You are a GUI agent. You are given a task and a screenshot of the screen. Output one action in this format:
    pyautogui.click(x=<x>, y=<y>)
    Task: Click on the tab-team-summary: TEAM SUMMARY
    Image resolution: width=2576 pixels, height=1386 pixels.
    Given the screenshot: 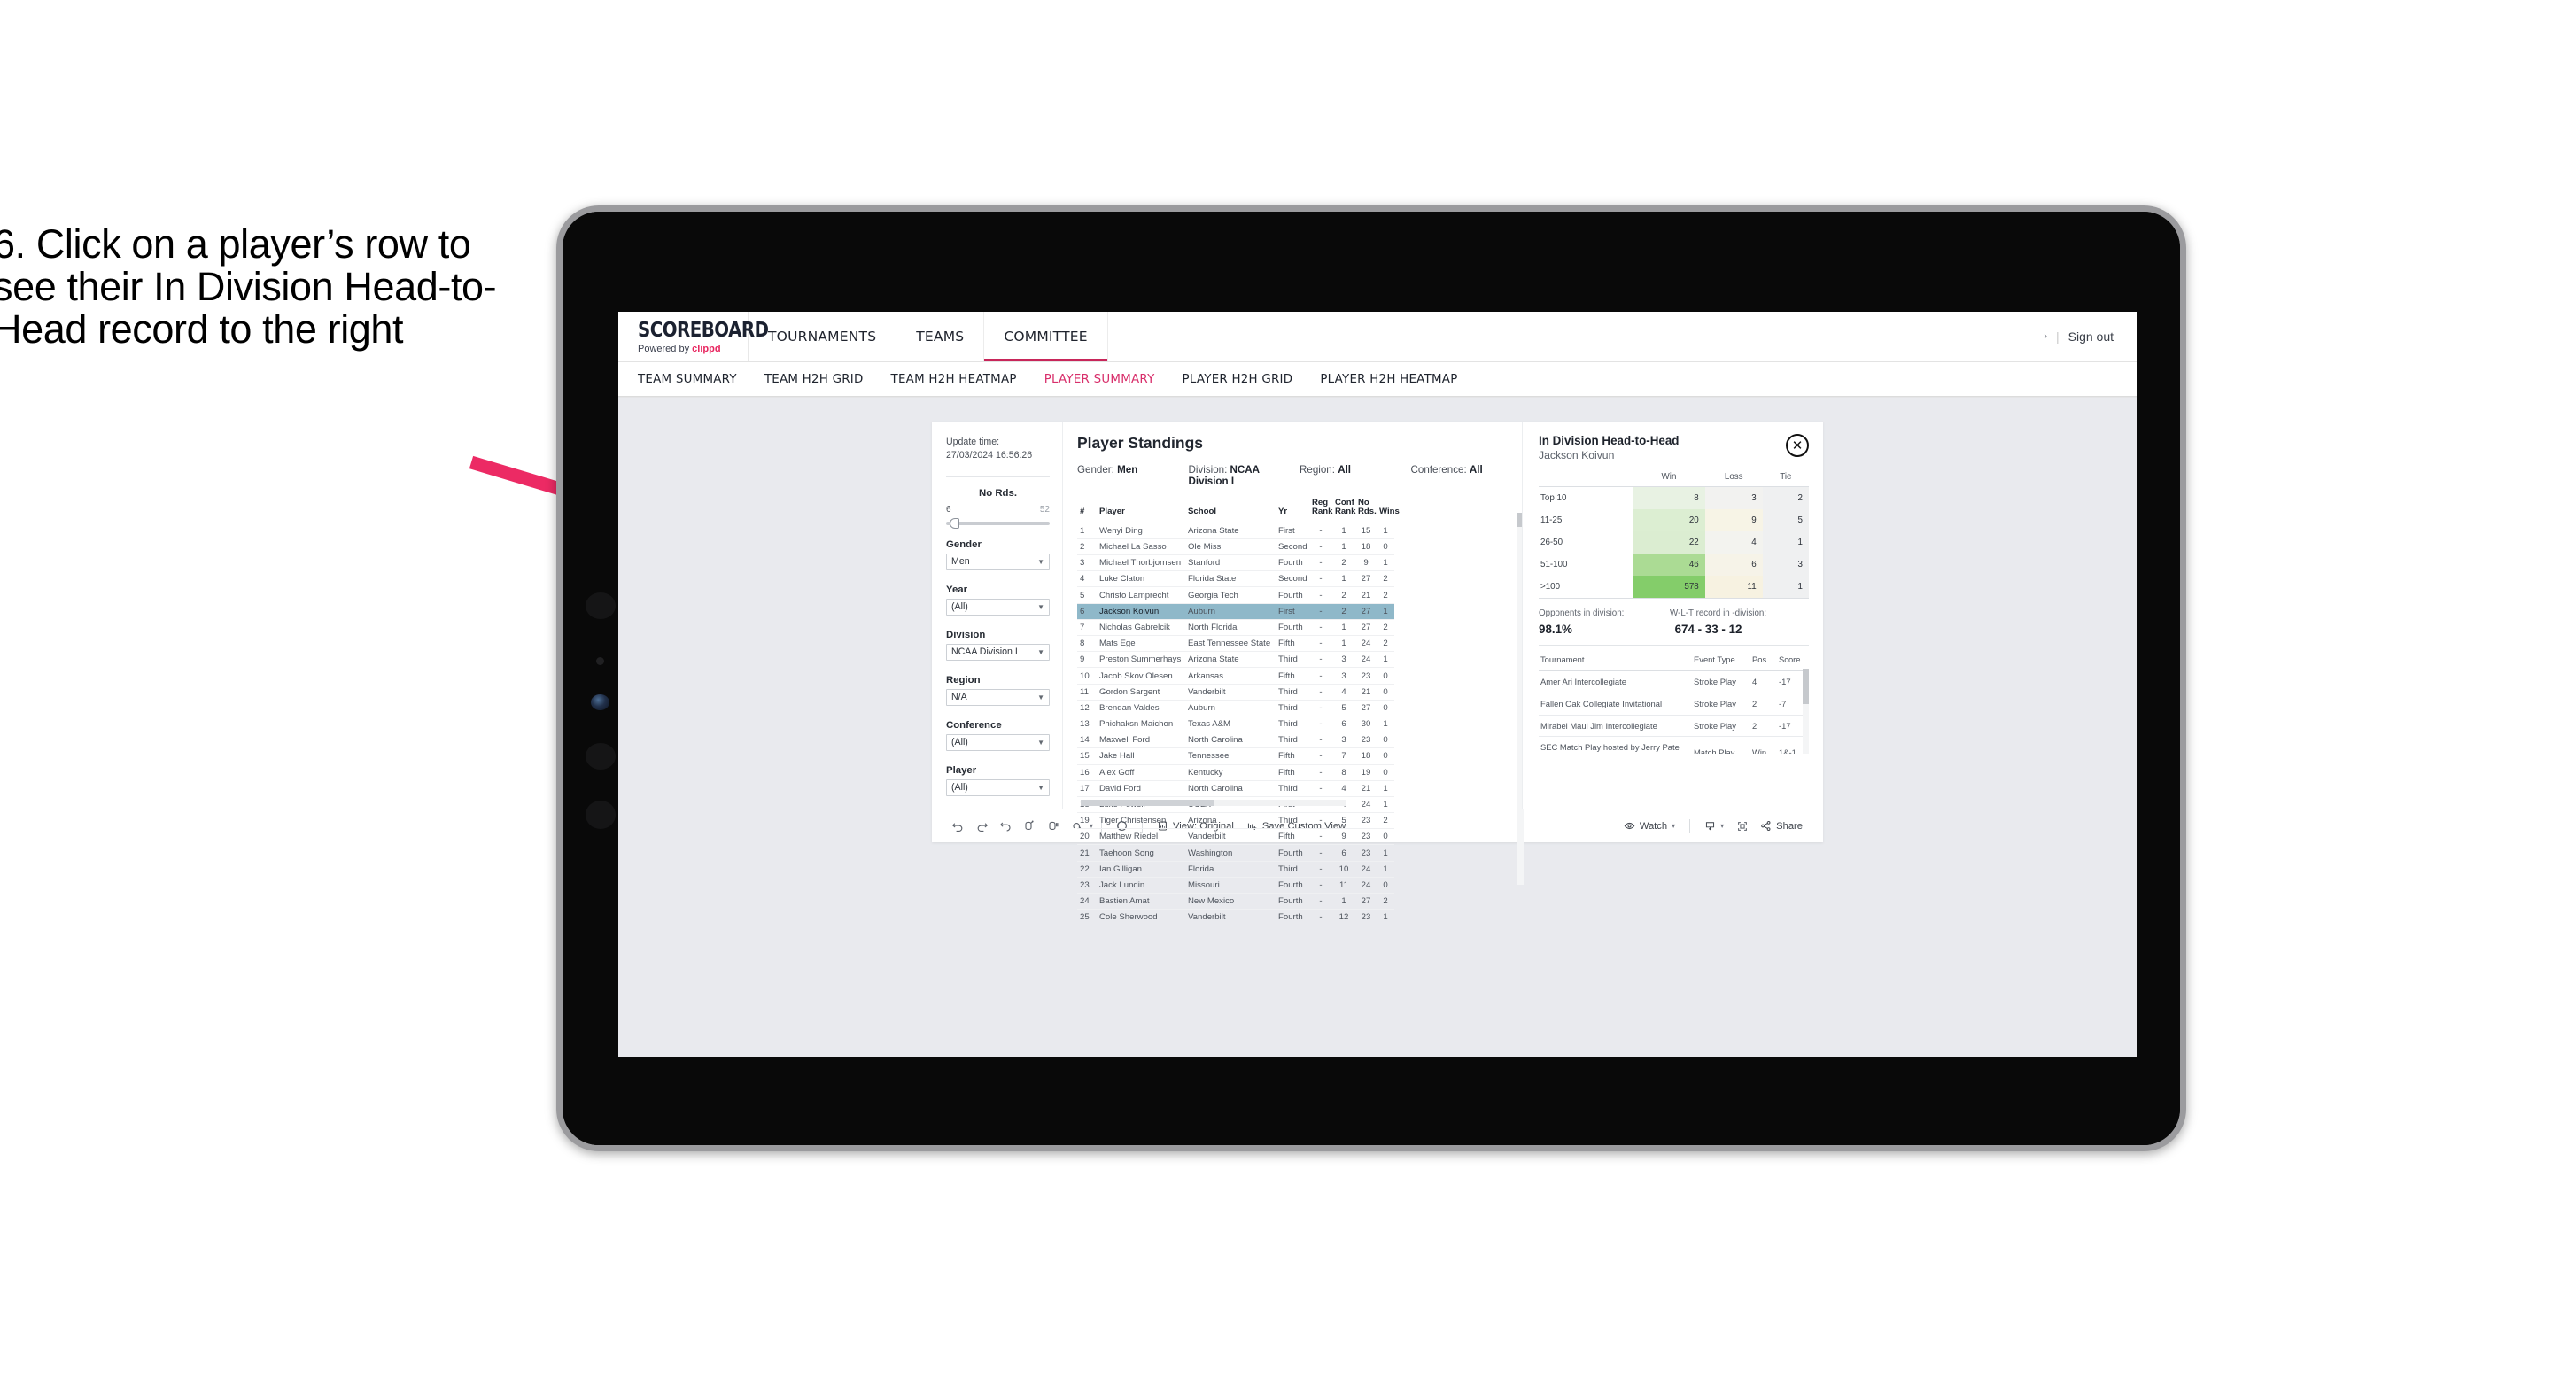 What is the action you would take?
    pyautogui.click(x=687, y=380)
    